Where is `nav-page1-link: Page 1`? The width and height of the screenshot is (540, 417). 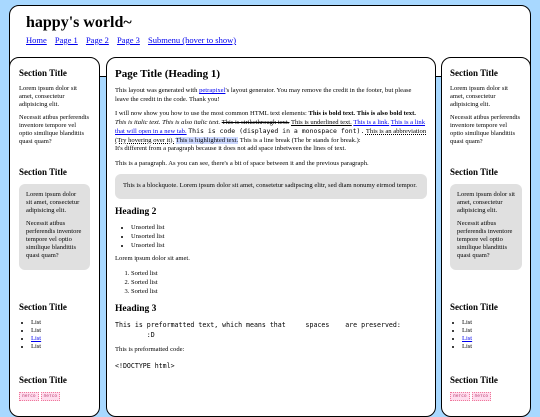 nav-page1-link: Page 1 is located at coordinates (66, 40).